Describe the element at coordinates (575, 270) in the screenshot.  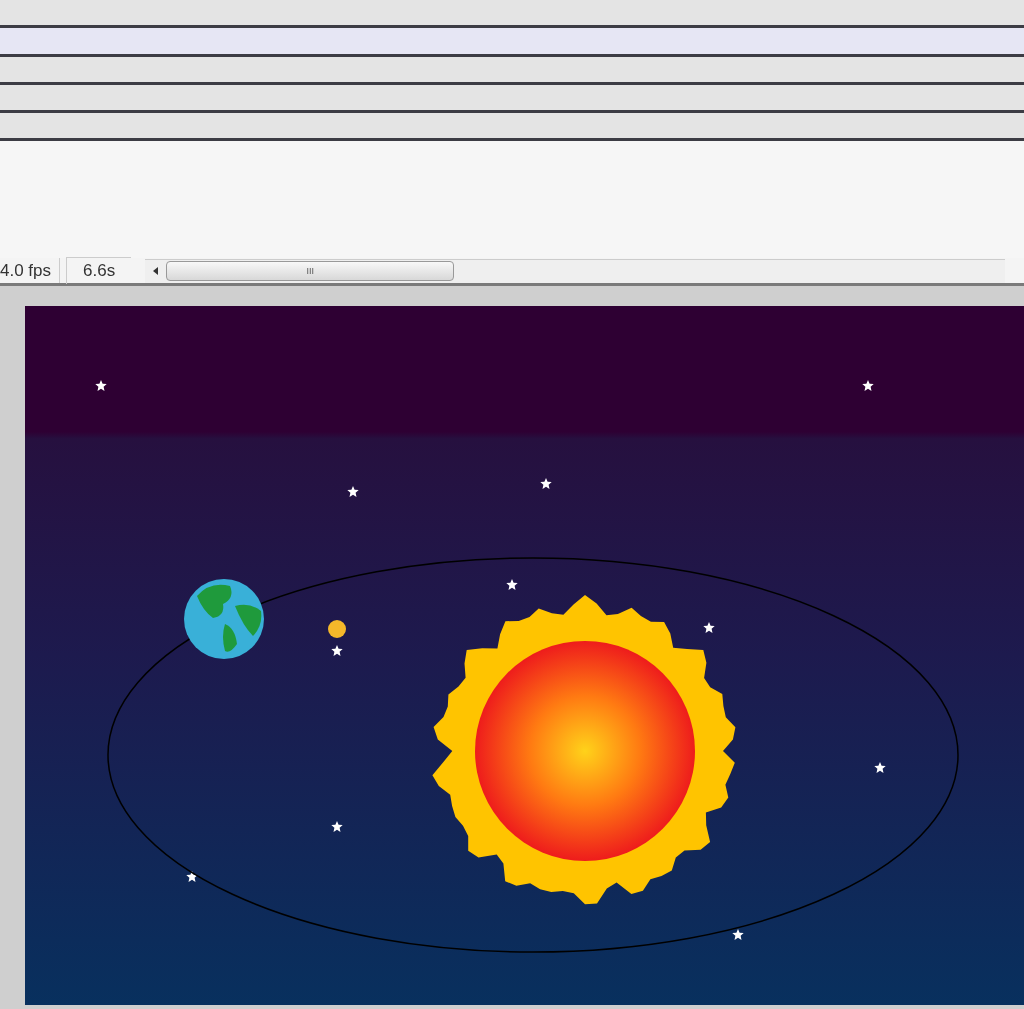
I see `horizontal-scrollbar: III` at that location.